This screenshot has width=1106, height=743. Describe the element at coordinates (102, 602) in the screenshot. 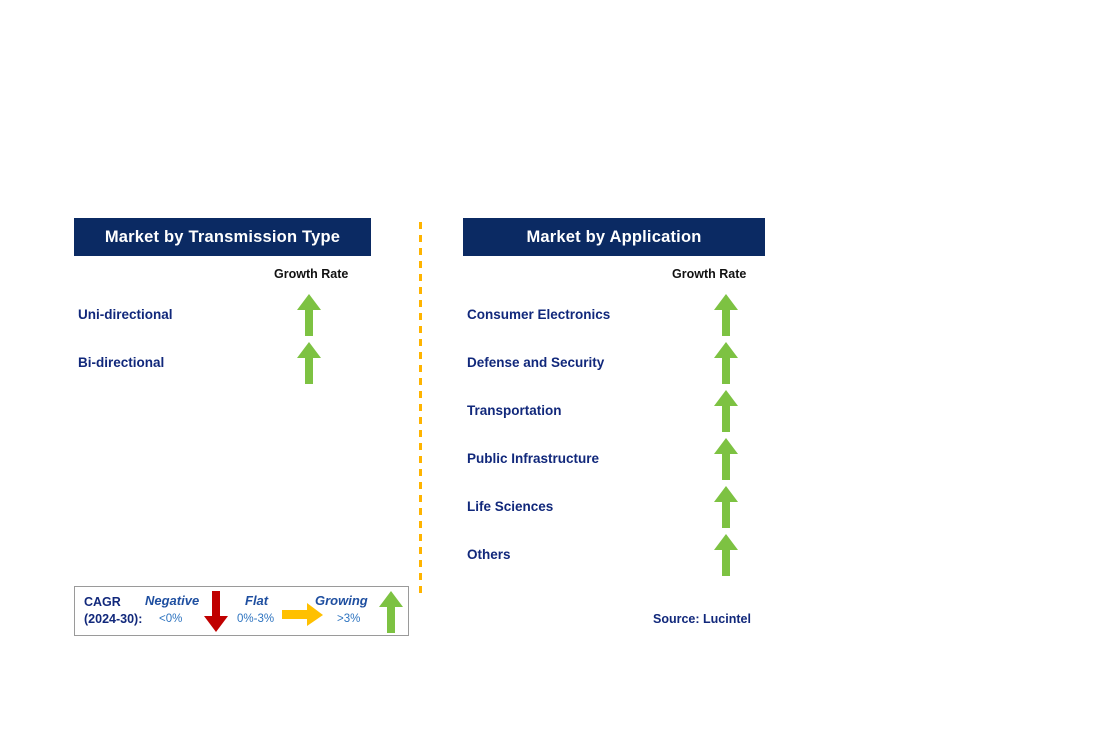

I see `legend-cagr-line1: CAGR` at that location.